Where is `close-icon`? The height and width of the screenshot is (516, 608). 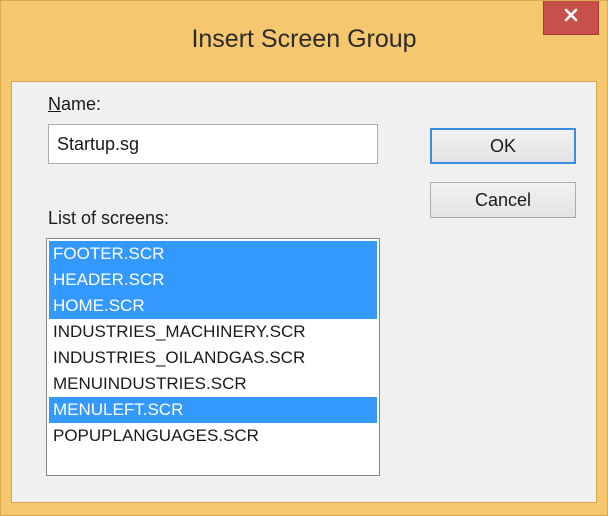 close-icon is located at coordinates (571, 17).